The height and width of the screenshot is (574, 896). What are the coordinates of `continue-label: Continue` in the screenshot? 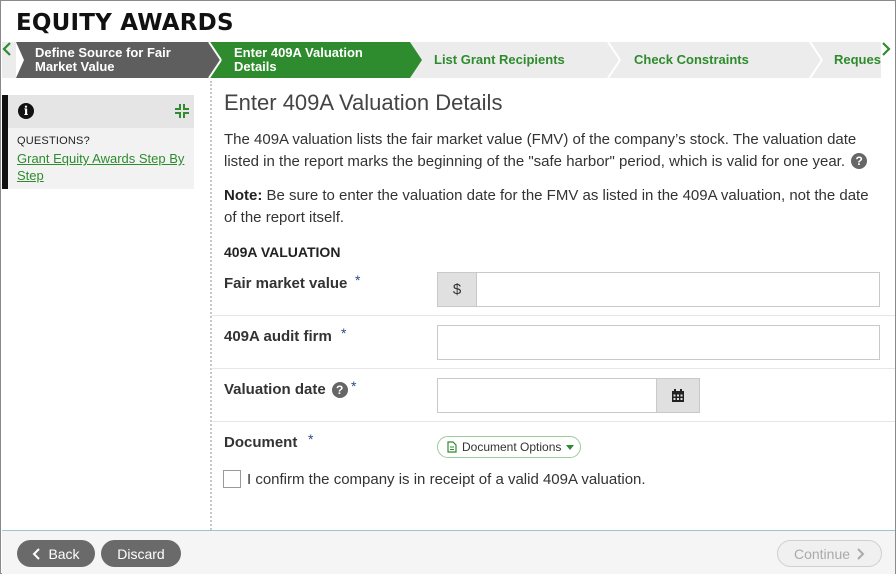 It's located at (822, 553).